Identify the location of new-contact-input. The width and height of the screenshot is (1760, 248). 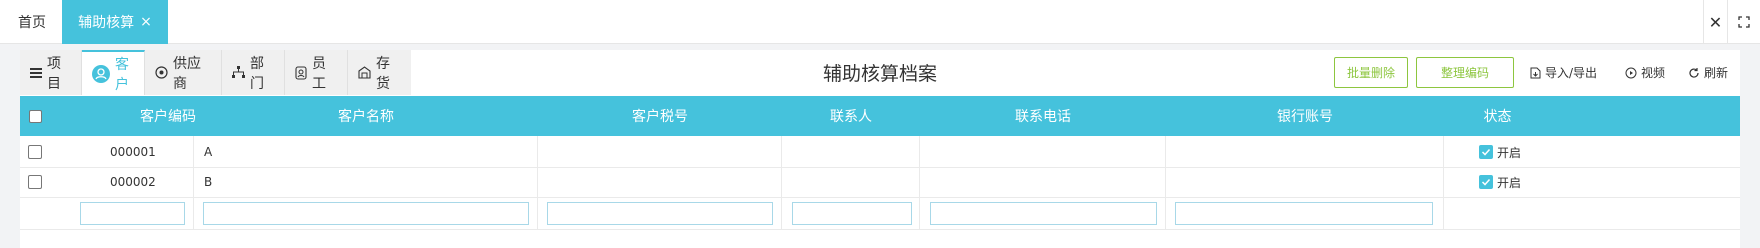
(852, 213).